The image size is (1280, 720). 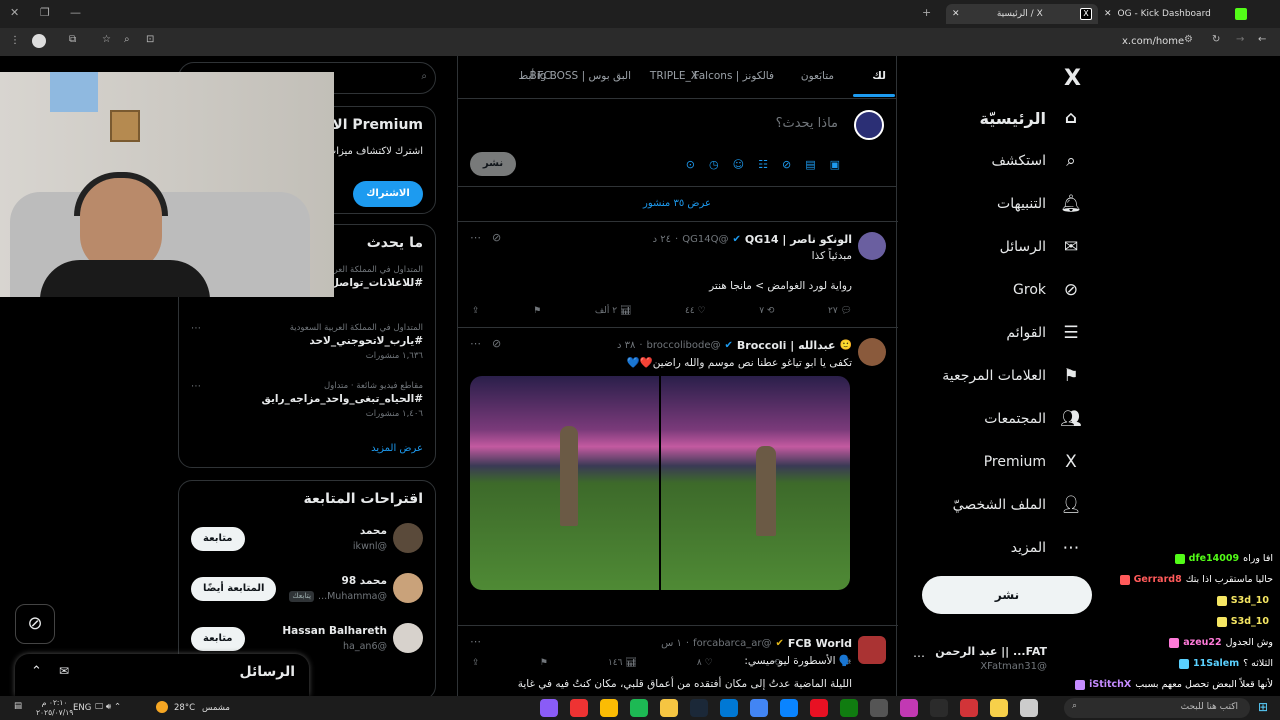 What do you see at coordinates (820, 643) in the screenshot?
I see `tweet-author: FCB World` at bounding box center [820, 643].